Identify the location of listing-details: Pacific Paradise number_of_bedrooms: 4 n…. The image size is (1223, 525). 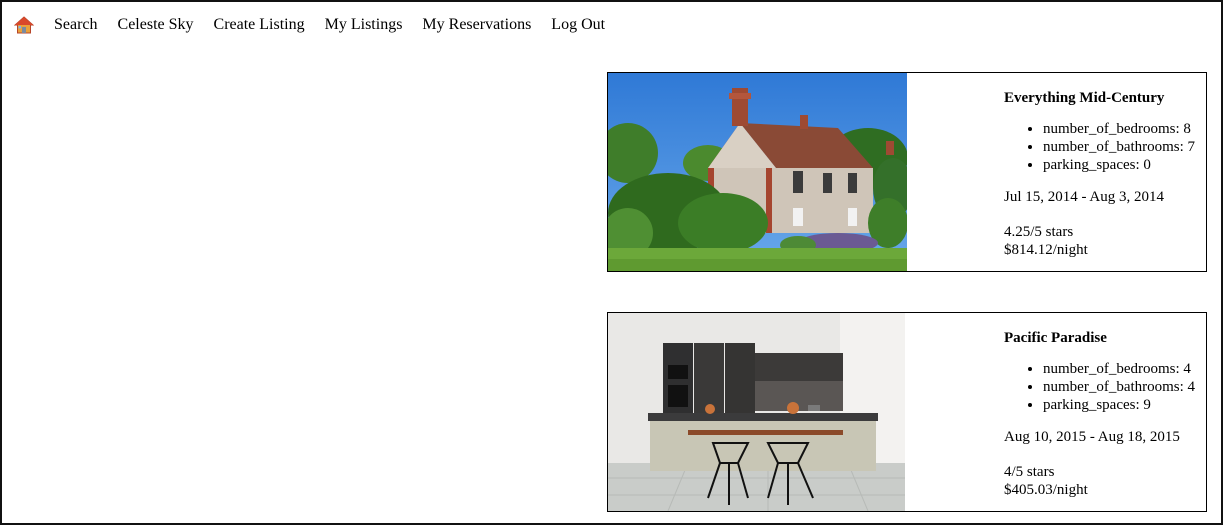
(1105, 414).